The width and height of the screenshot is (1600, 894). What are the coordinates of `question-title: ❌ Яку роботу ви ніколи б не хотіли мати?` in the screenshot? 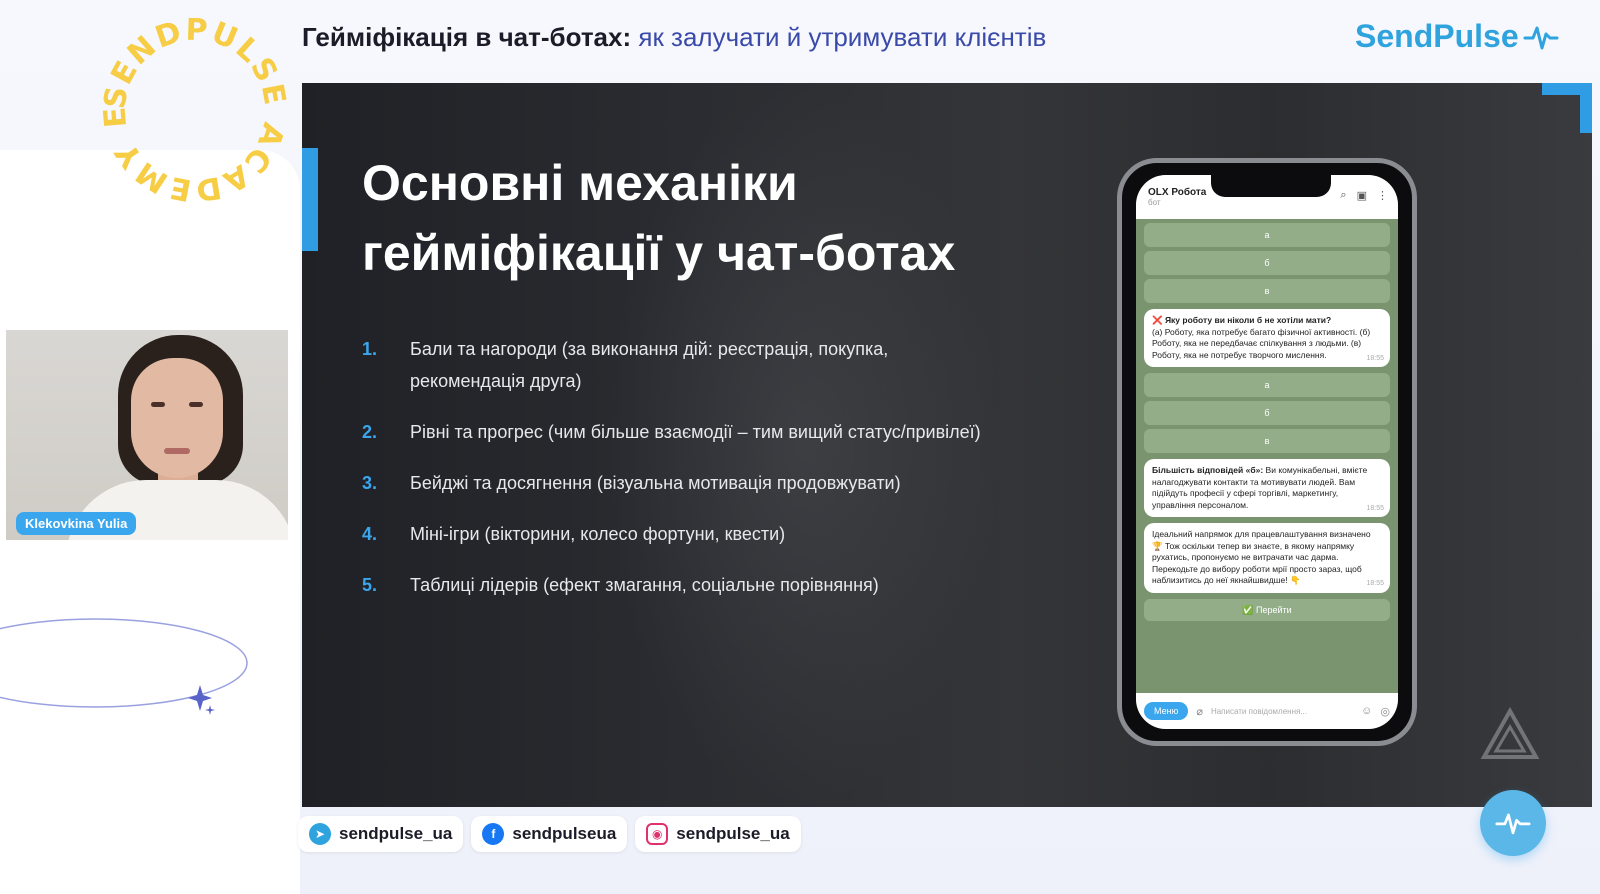 It's located at (1242, 320).